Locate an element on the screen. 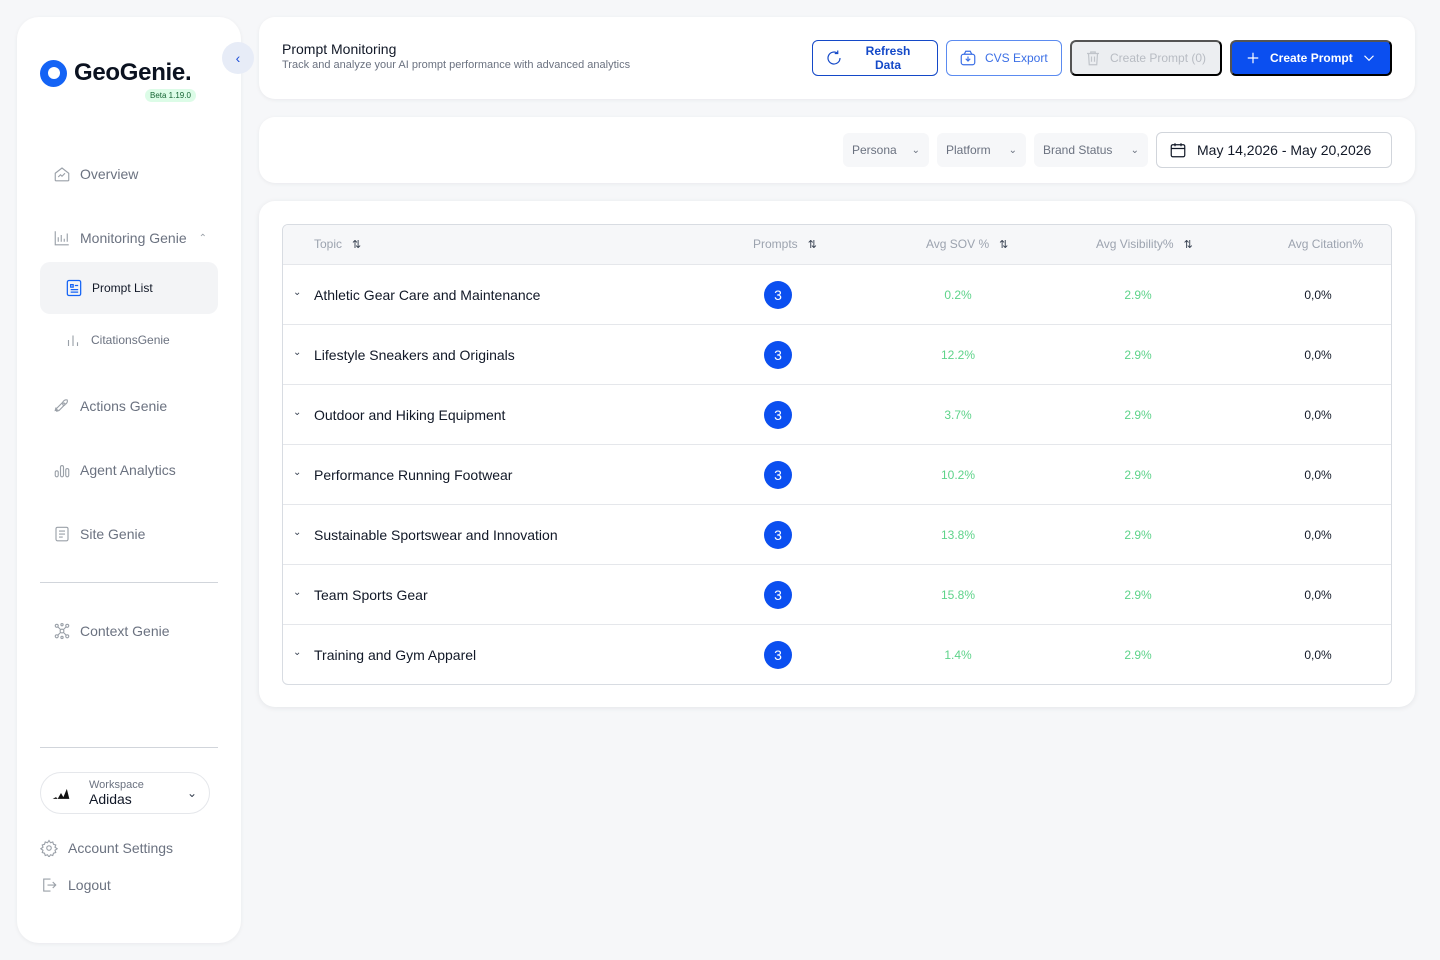 The image size is (1440, 960). topic-cell: Lifestyle Sneakers and Originals is located at coordinates (414, 355).